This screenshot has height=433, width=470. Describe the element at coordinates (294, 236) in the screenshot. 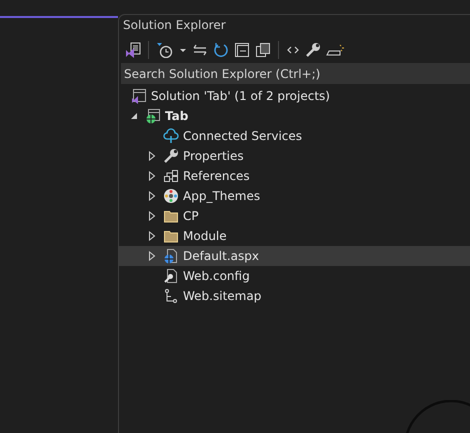

I see `tree-item: Module` at that location.